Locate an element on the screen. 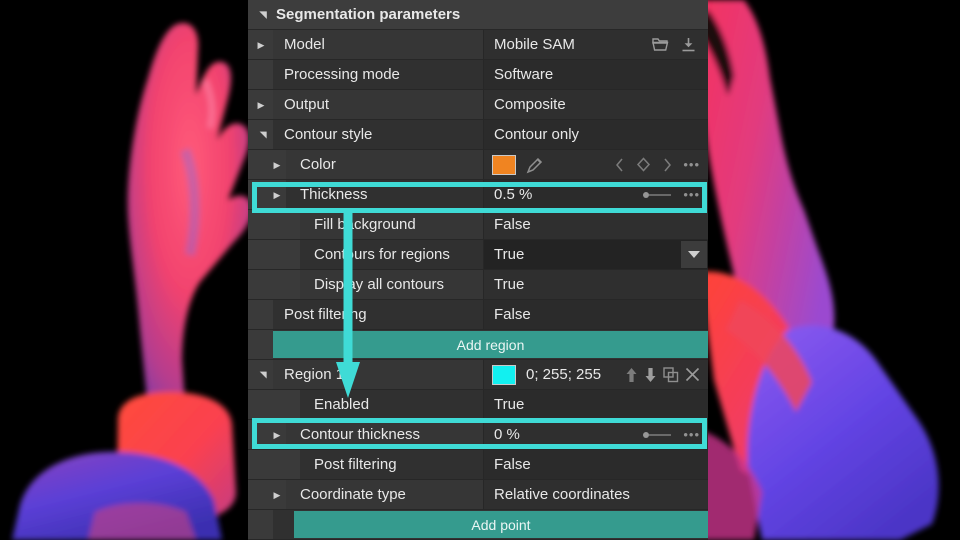  property-row-contour-thickness: Contour thickness 0 % ••• is located at coordinates (478, 435).